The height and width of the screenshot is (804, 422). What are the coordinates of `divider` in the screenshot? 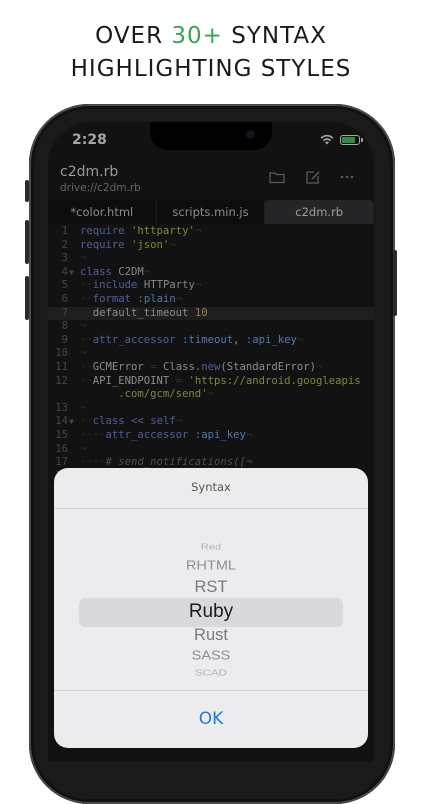 It's located at (211, 508).